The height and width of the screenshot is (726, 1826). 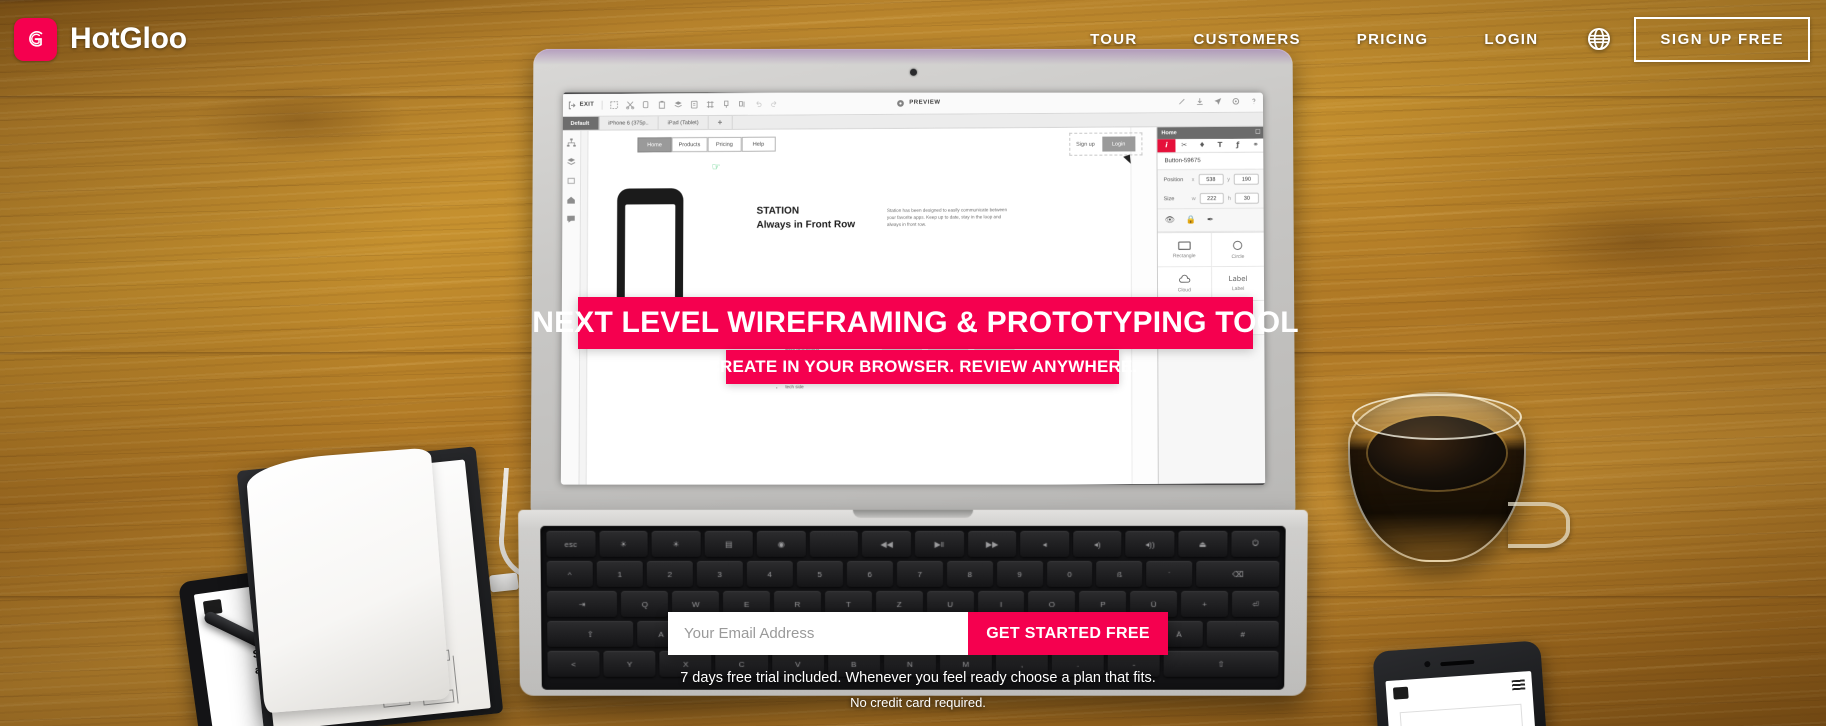 I want to click on key-f7: ▶‖, so click(x=939, y=543).